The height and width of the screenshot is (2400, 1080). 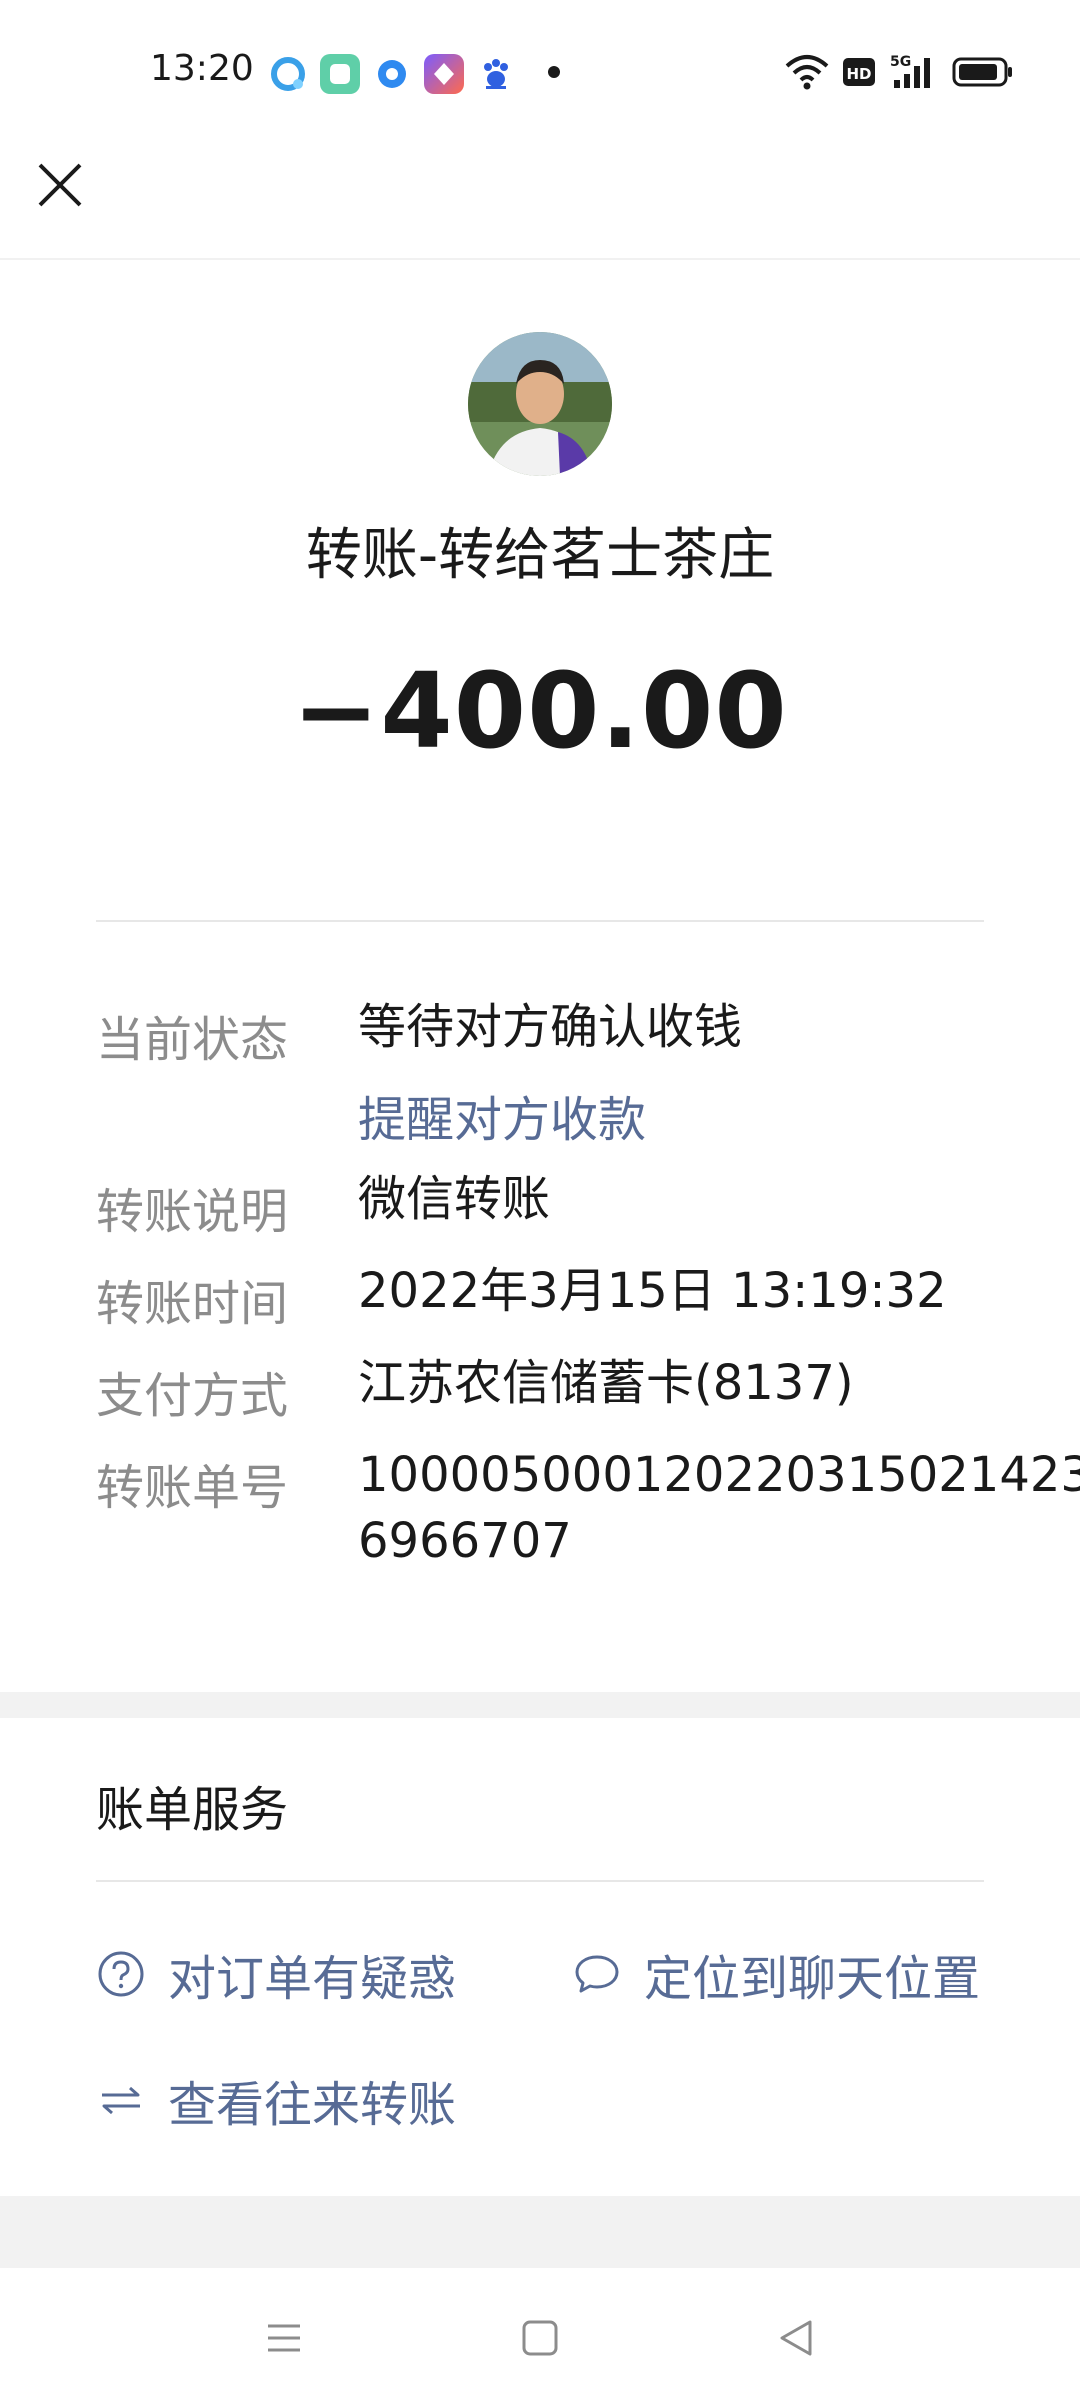 What do you see at coordinates (444, 74) in the screenshot?
I see `purple-app-icon` at bounding box center [444, 74].